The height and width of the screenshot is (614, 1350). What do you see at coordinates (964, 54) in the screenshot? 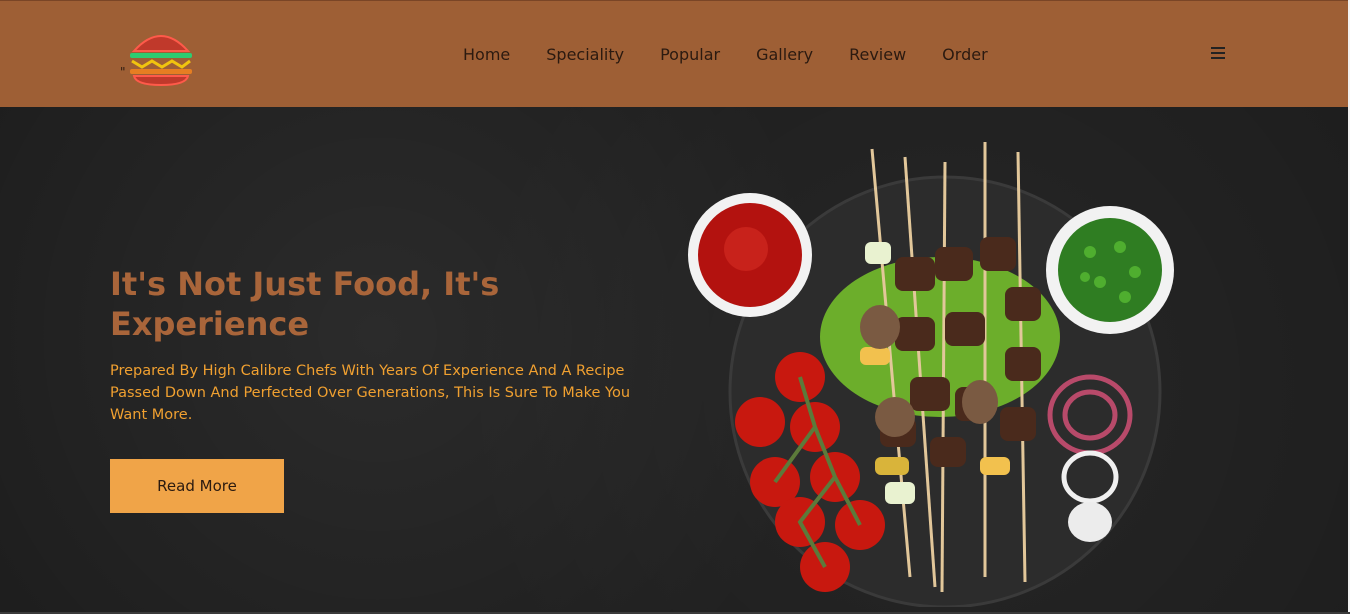
I see `nav-order: Order` at bounding box center [964, 54].